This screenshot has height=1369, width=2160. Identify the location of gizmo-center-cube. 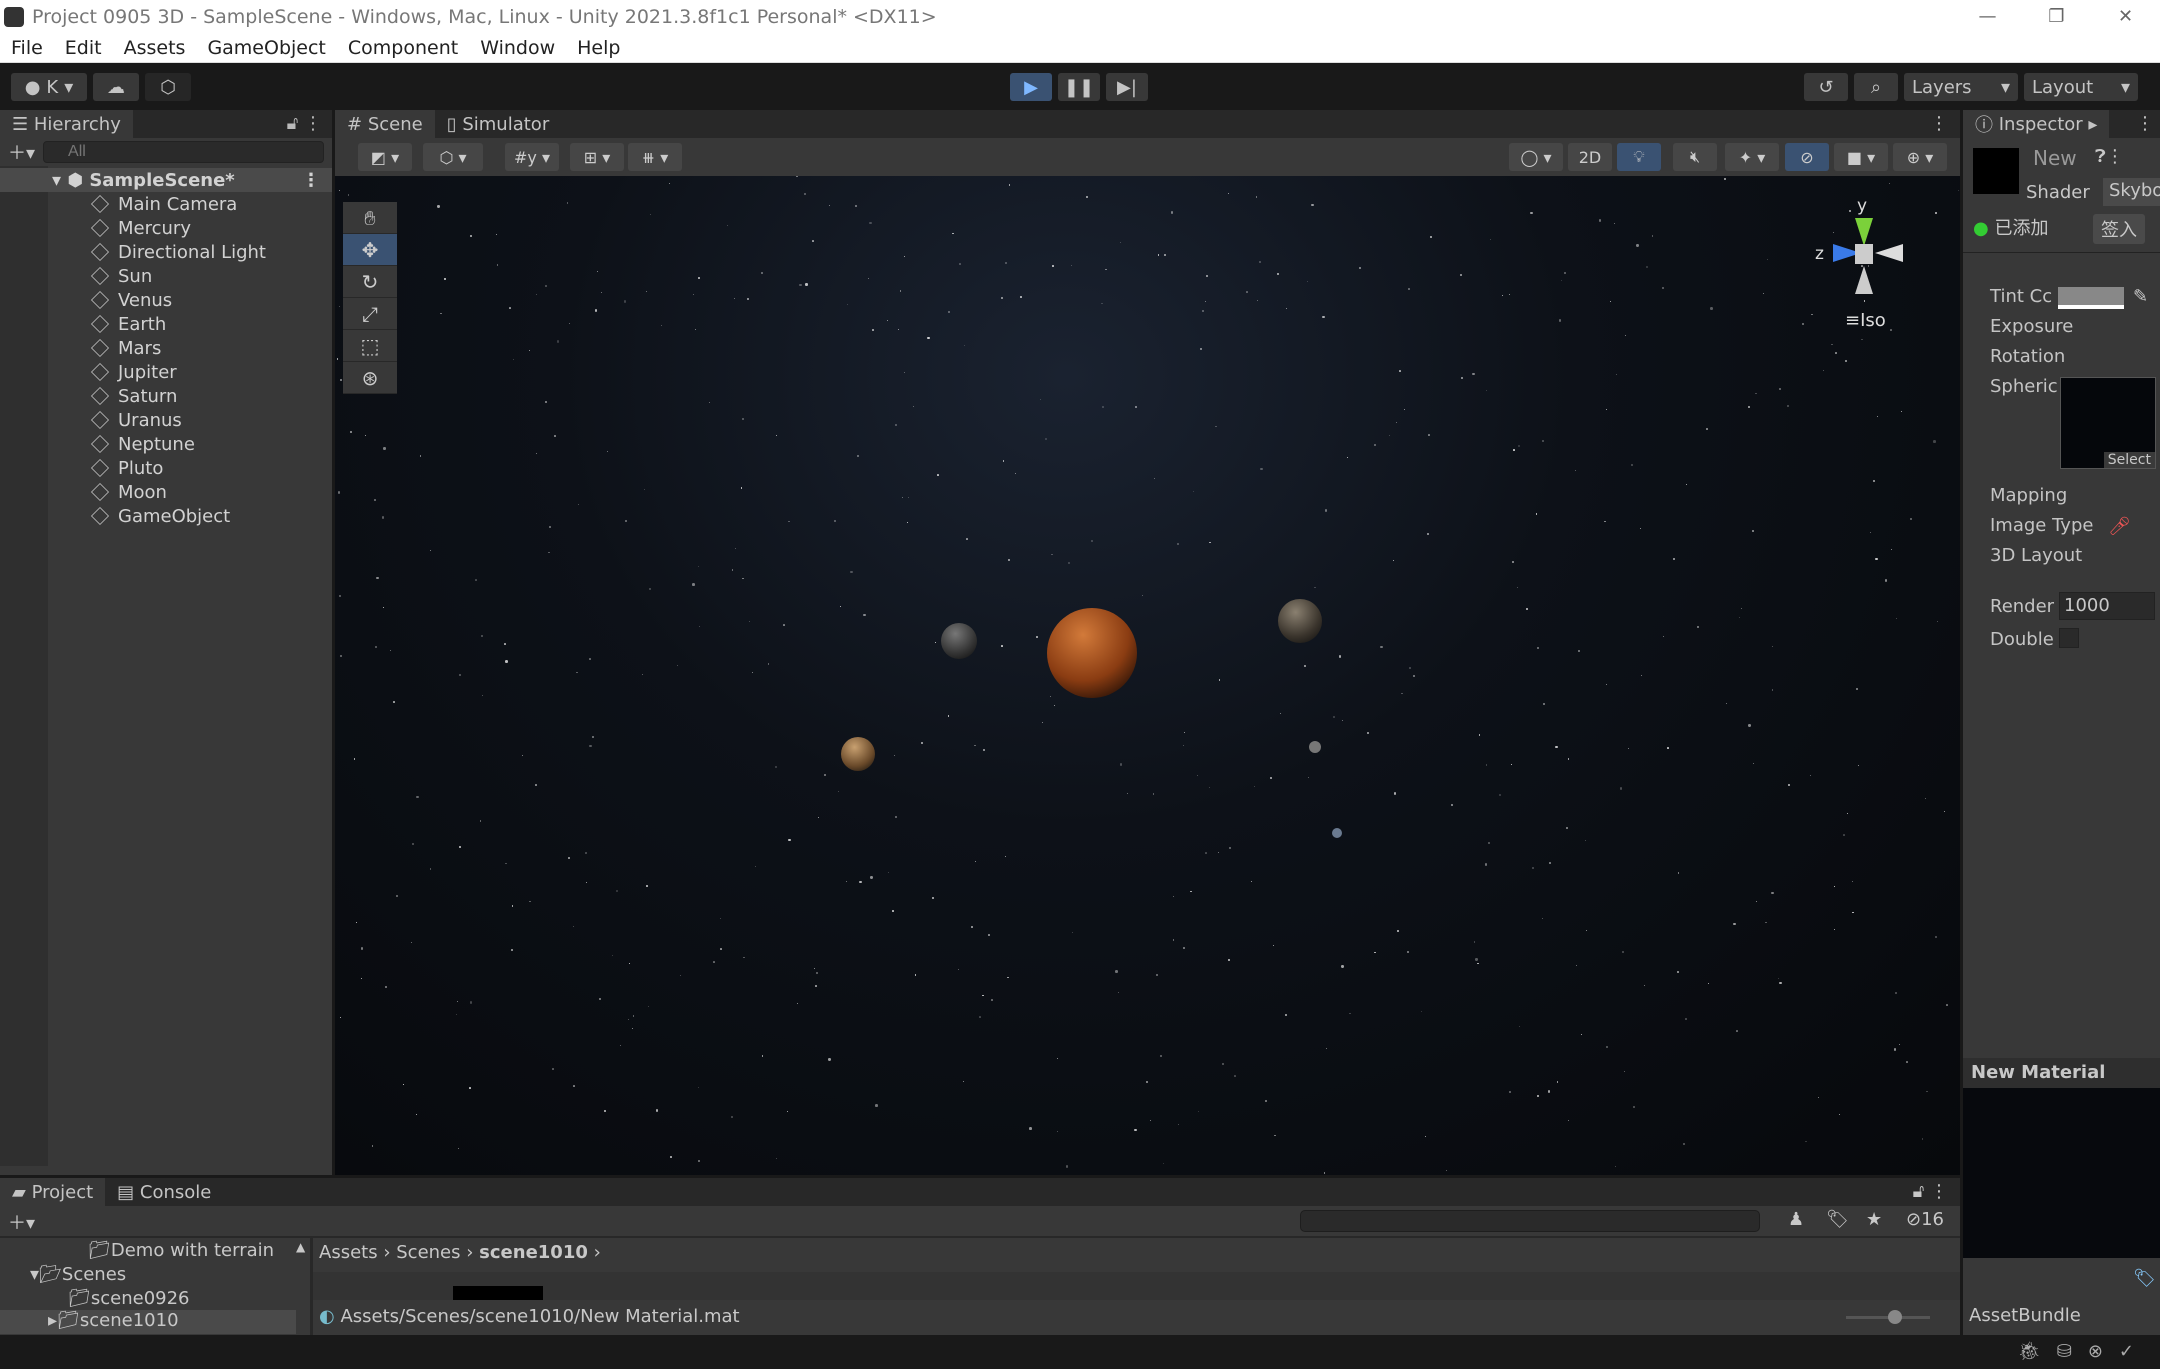
(1864, 254).